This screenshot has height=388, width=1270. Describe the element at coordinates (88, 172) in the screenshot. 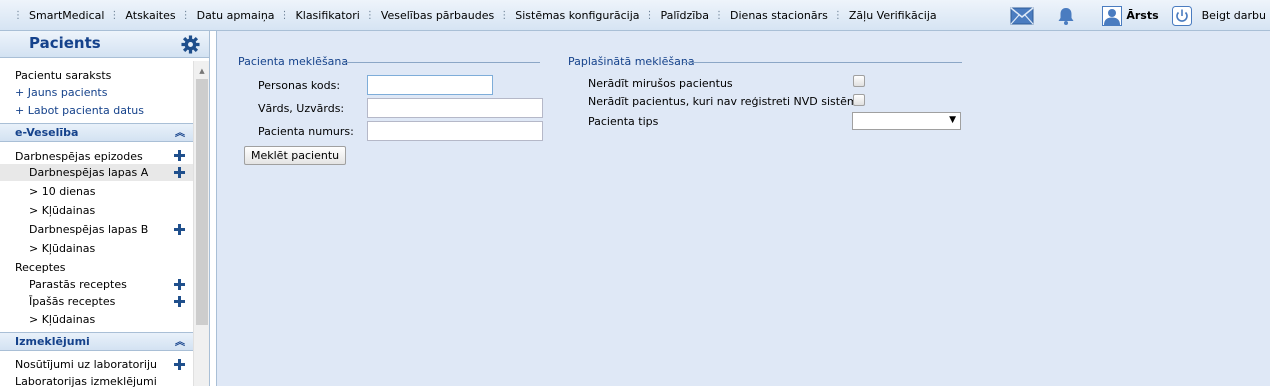

I see `sidebar-item-sheets-a: Darbnespējas lapas A` at that location.